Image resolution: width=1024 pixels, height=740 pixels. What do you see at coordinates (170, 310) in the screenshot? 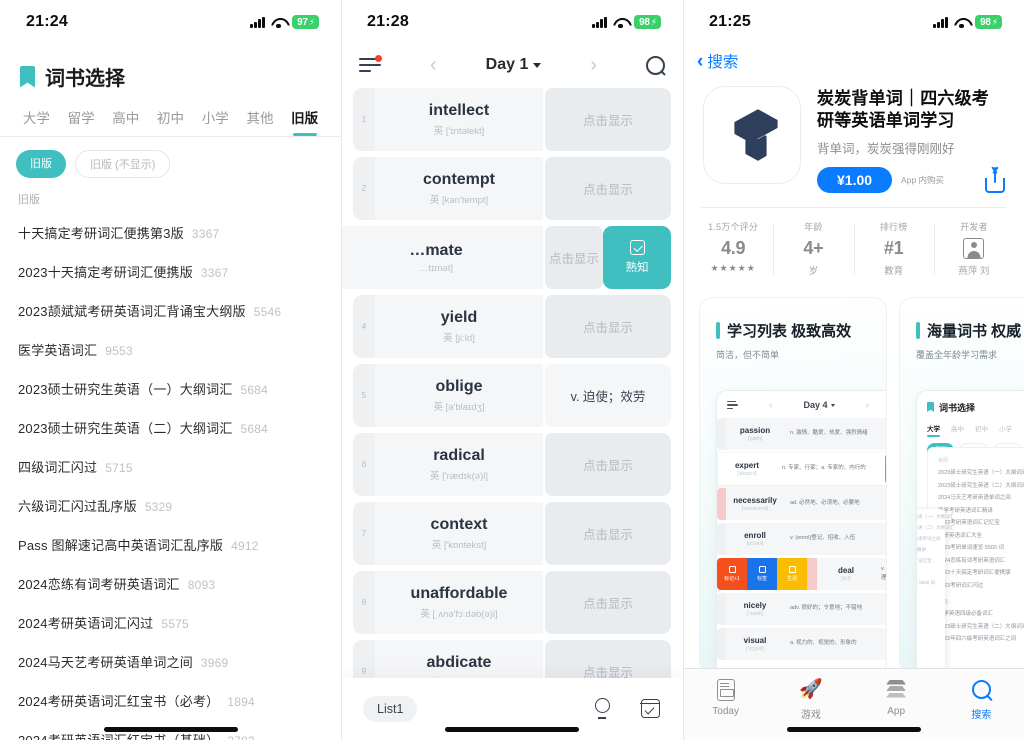
I see `list-item: 2023颉斌斌考研英语词汇背诵宝大纲版 5546` at bounding box center [170, 310].